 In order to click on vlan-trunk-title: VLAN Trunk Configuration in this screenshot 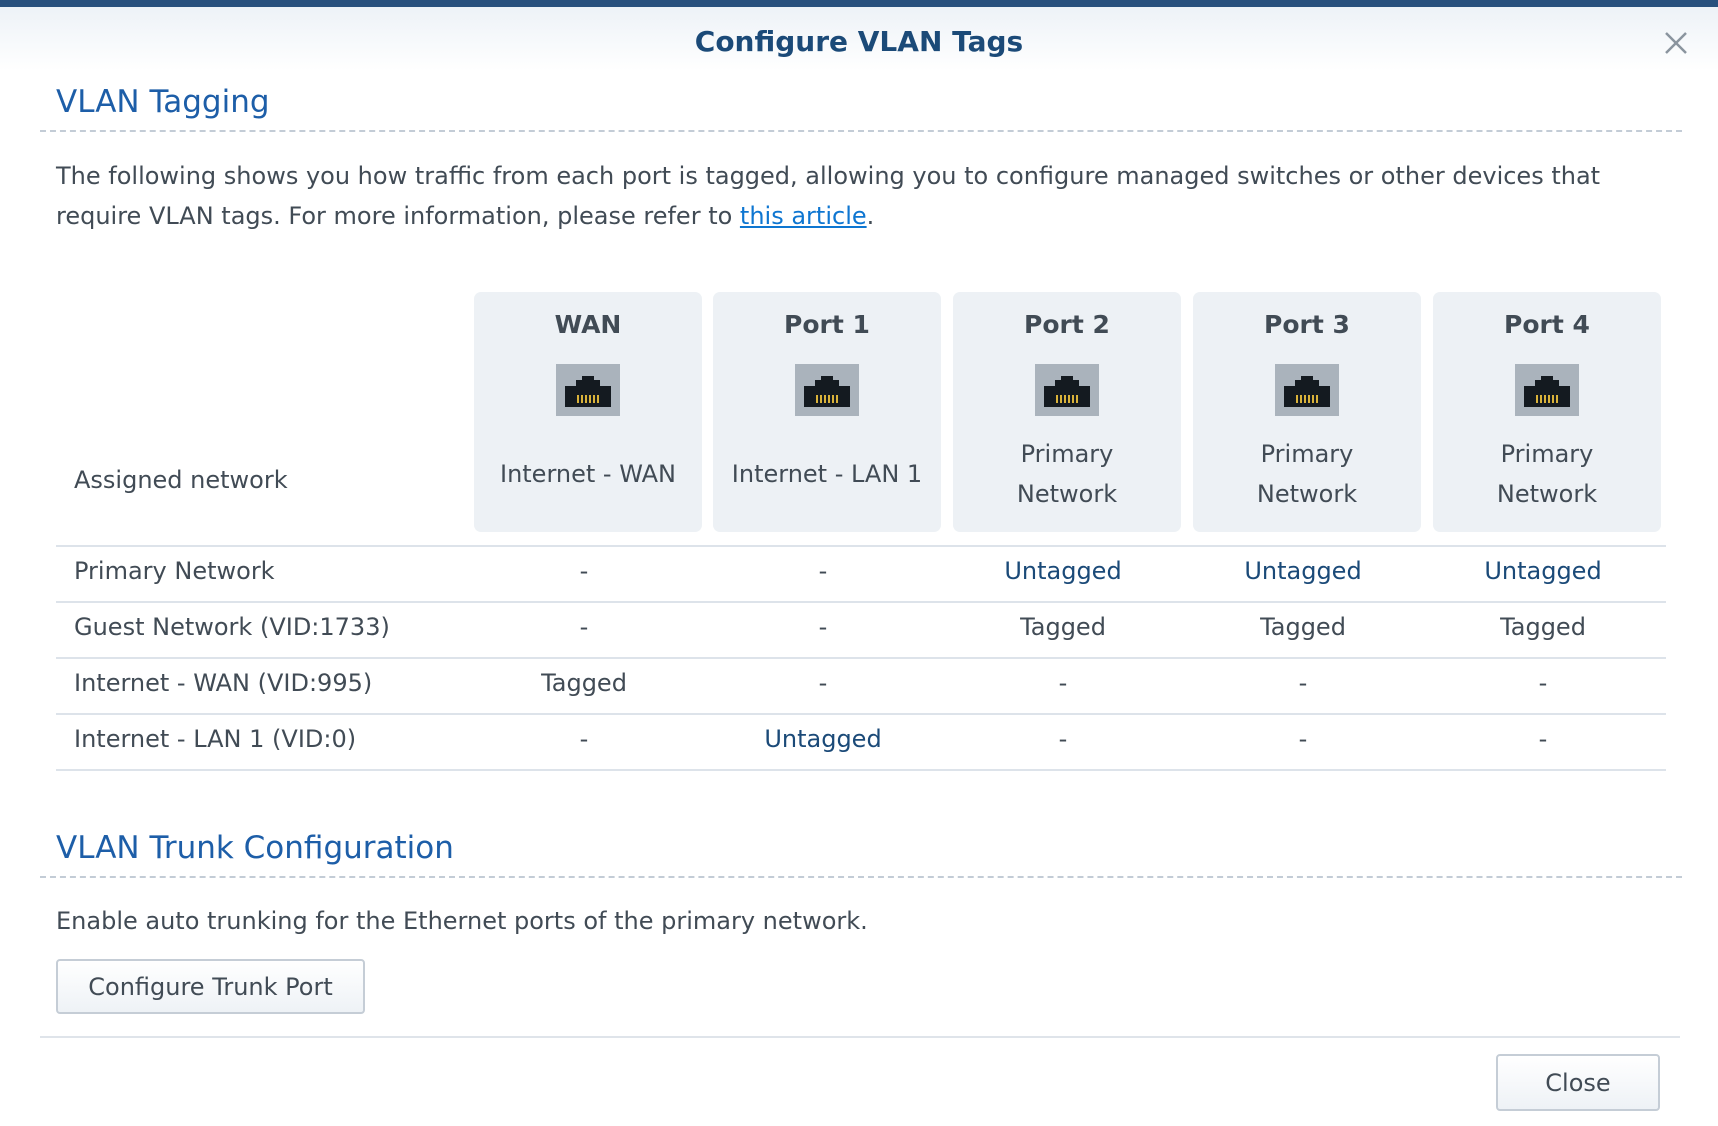, I will do `click(255, 848)`.